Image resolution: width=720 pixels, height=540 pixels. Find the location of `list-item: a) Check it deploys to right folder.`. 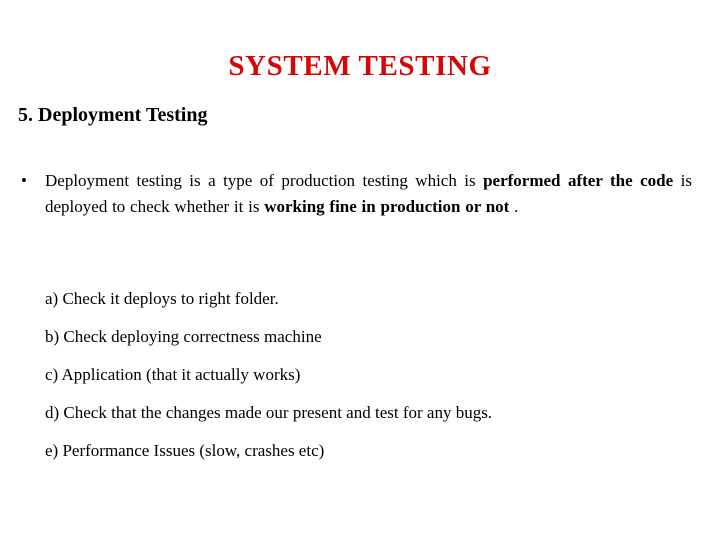

list-item: a) Check it deploys to right folder. is located at coordinates (162, 298).